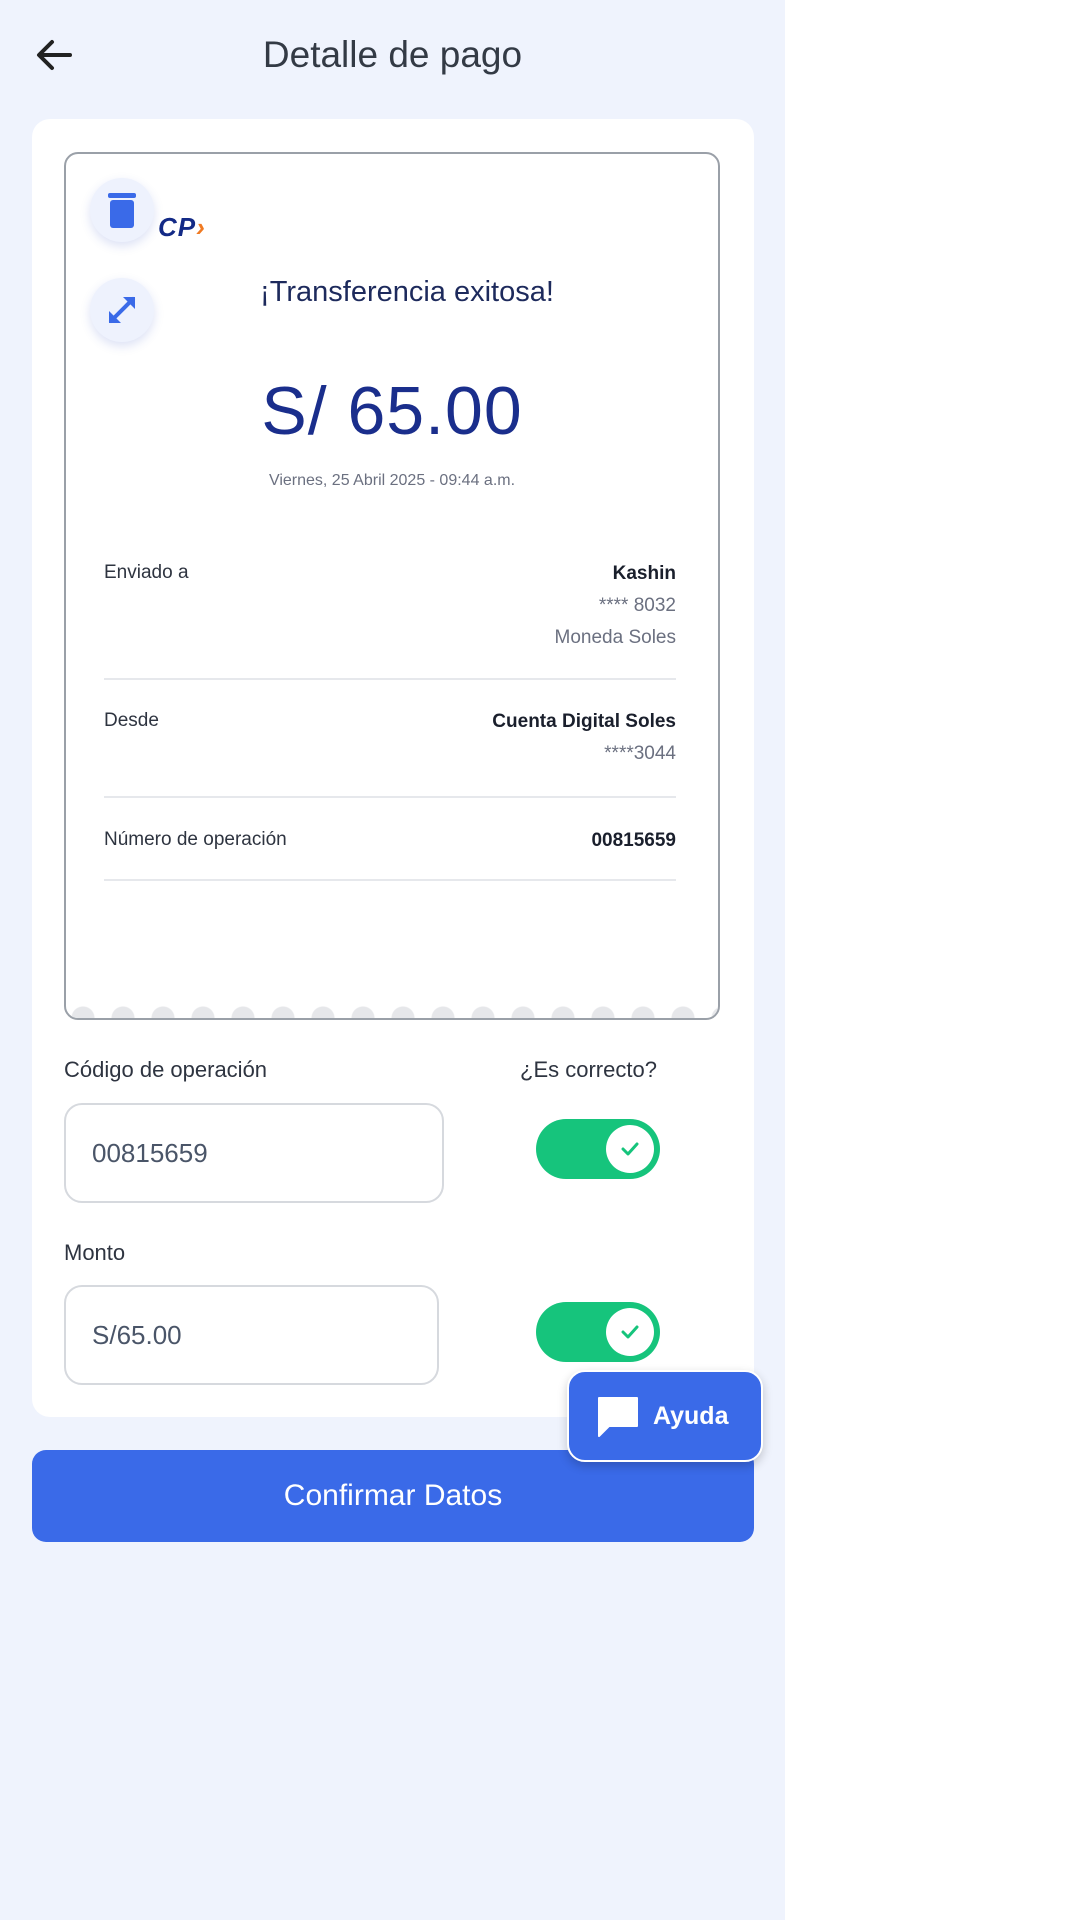 The height and width of the screenshot is (1920, 1080). Describe the element at coordinates (392, 411) in the screenshot. I see `receipt-amount: S/ 65.00` at that location.